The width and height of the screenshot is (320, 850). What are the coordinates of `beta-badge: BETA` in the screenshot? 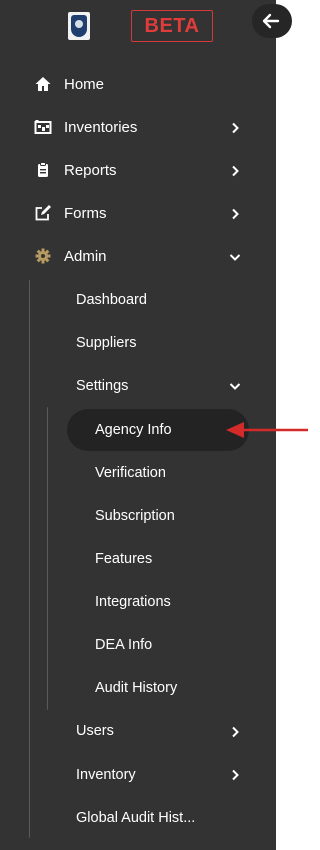 It's located at (172, 26).